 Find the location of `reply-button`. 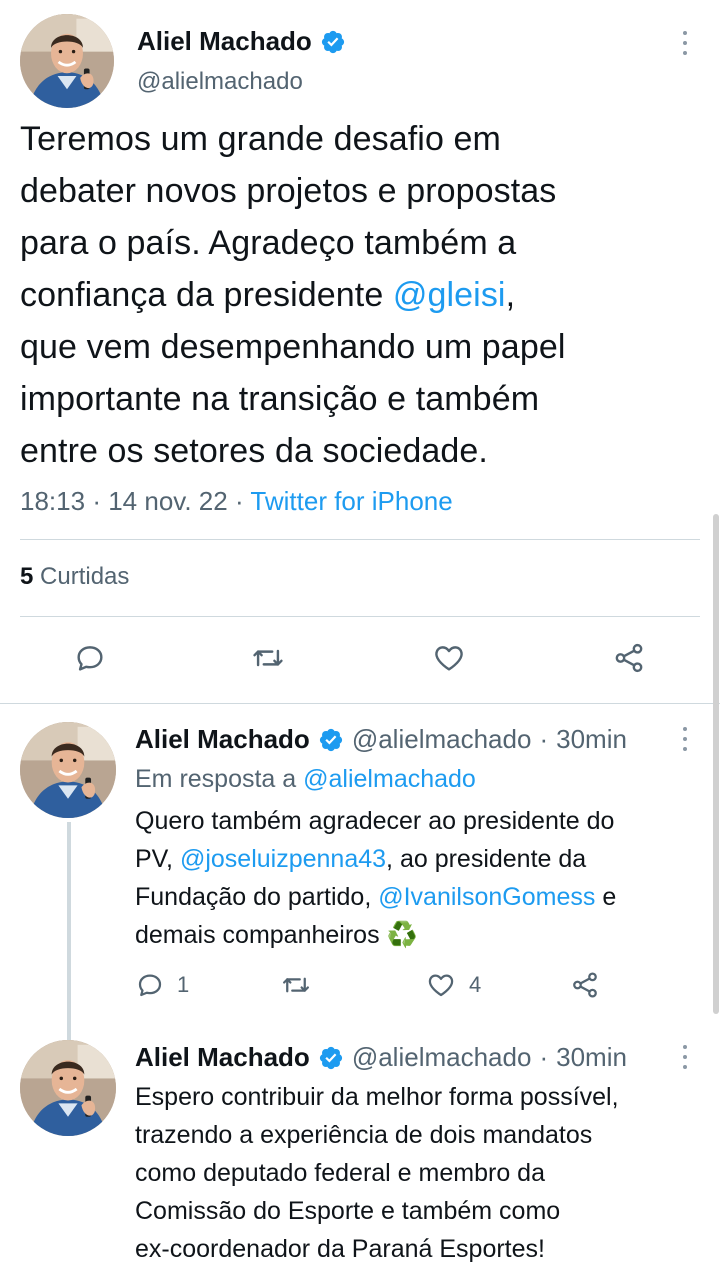

reply-button is located at coordinates (90, 658).